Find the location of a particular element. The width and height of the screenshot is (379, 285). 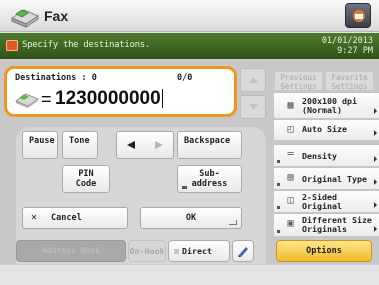

destination-field: Destinations : 0 0/0 = 1230000000 is located at coordinates (120, 91).